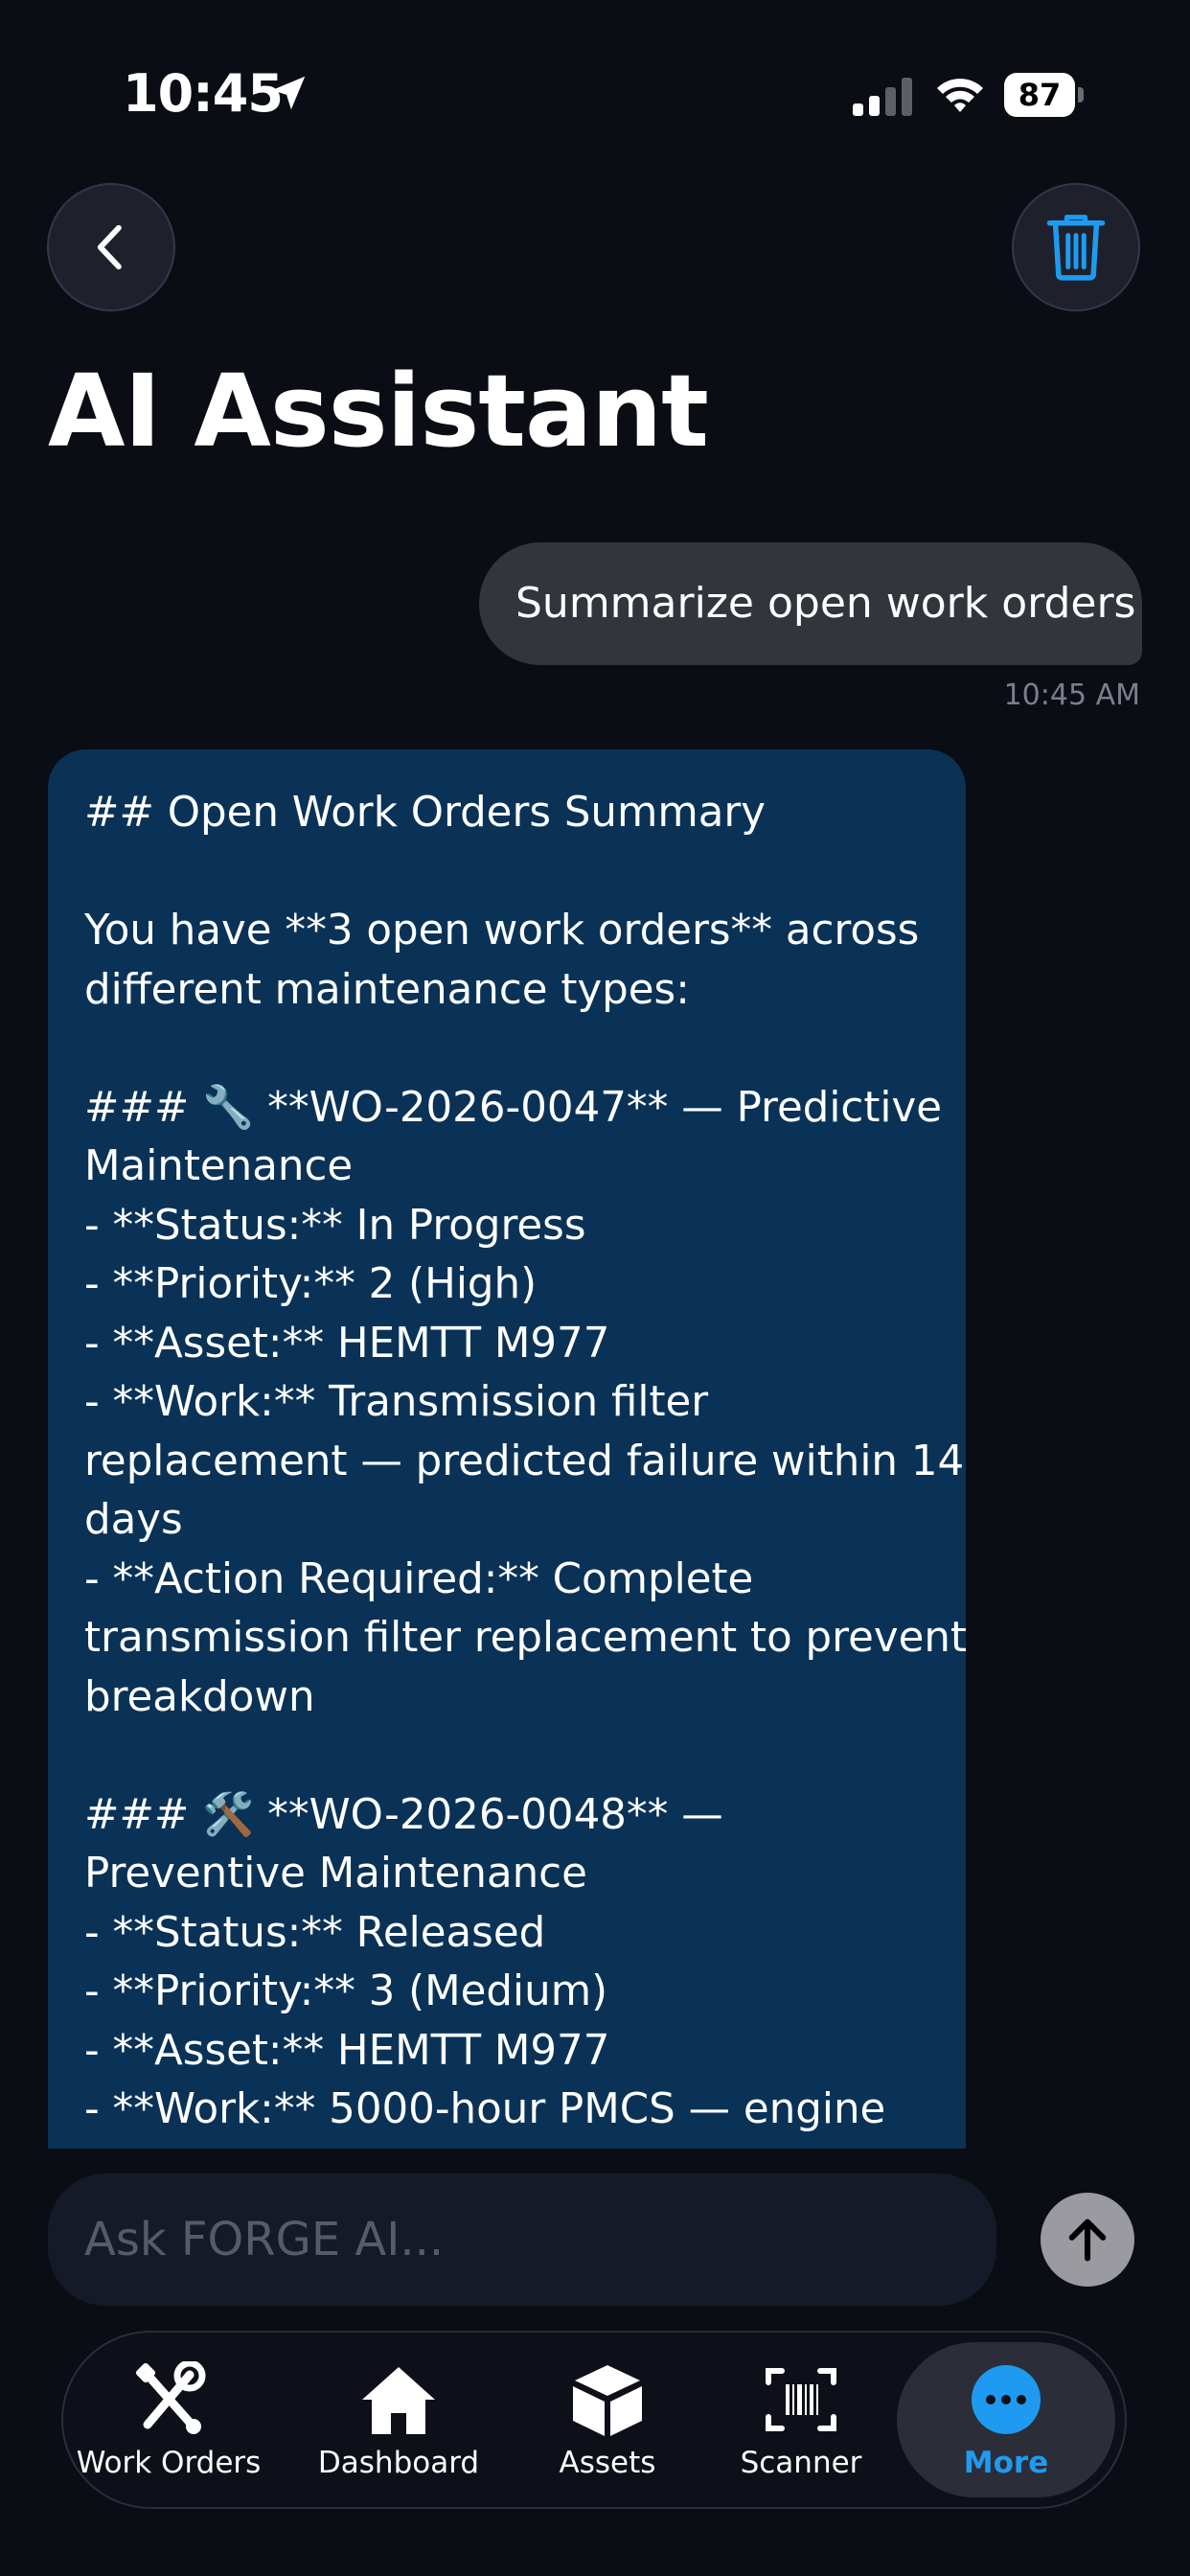 This screenshot has width=1190, height=2576. I want to click on tab-more: More, so click(1006, 2420).